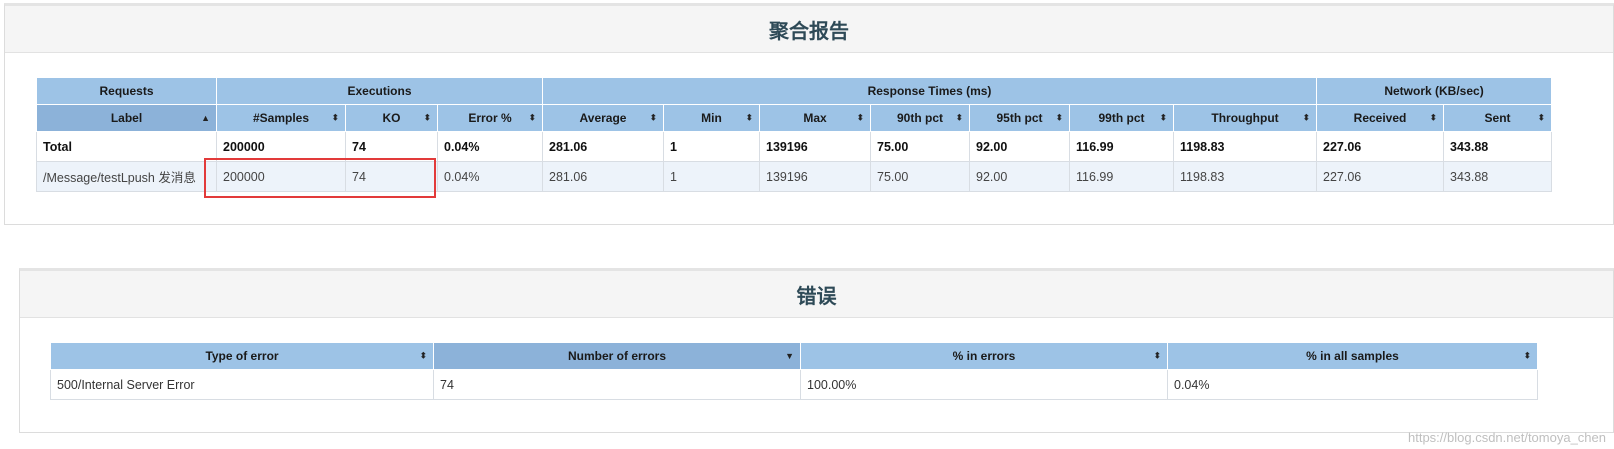 This screenshot has height=449, width=1614. Describe the element at coordinates (603, 118) in the screenshot. I see `col-header-average: Average ⬍` at that location.